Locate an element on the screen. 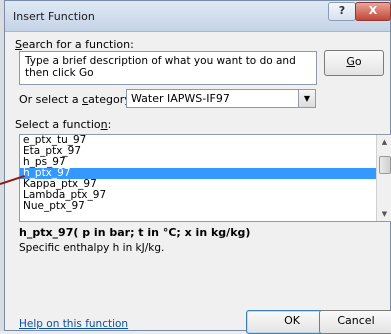 Image resolution: width=391 pixels, height=334 pixels. function-list-label: Select a function: is located at coordinates (63, 124).